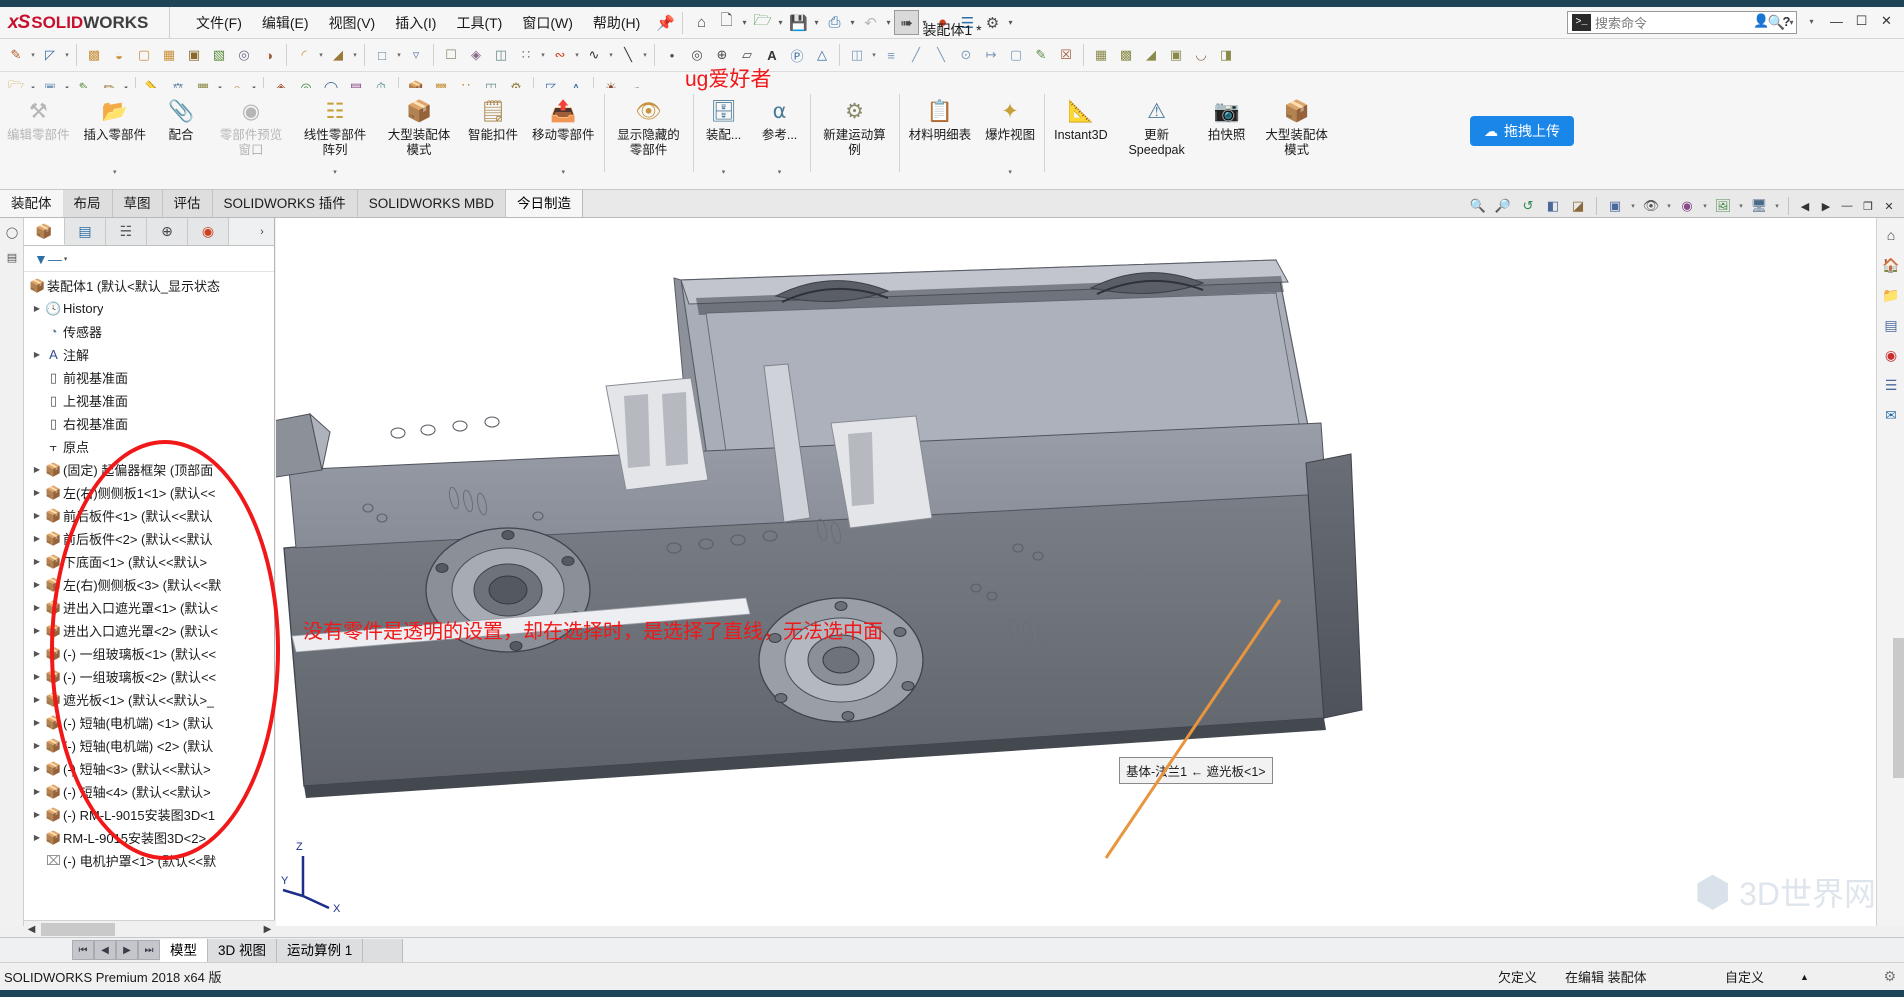  Describe the element at coordinates (149, 745) in the screenshot. I see `tree-item: ▶ 📦 (-) 短轴(电机端) <2> (默认` at that location.